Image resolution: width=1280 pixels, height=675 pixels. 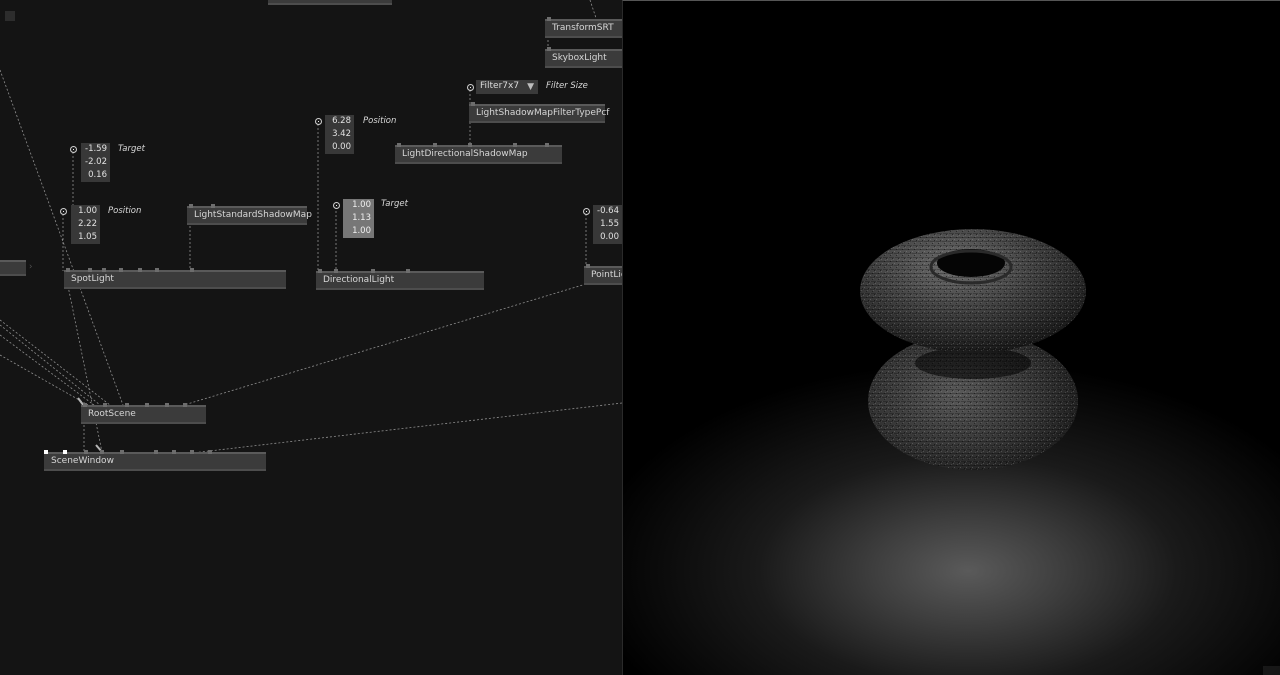 What do you see at coordinates (606, 275) in the screenshot?
I see `node-label: PointLig` at bounding box center [606, 275].